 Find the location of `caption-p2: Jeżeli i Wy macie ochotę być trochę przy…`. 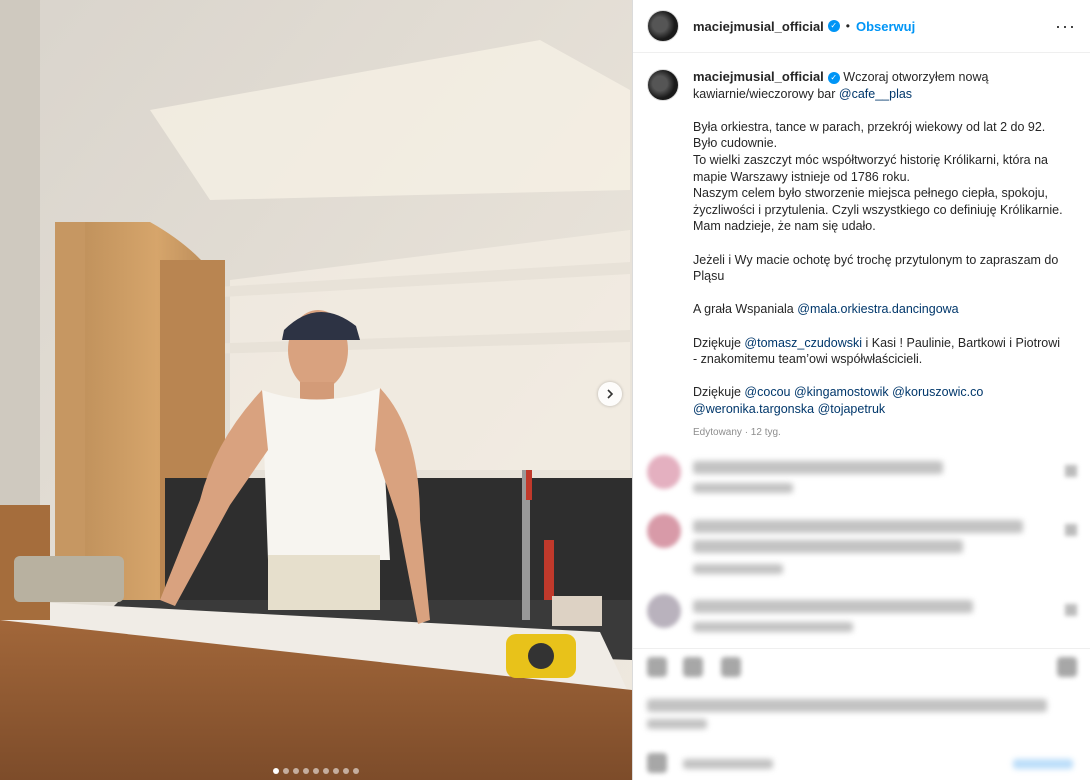

caption-p2: Jeżeli i Wy macie ochotę być trochę przy… is located at coordinates (876, 268).